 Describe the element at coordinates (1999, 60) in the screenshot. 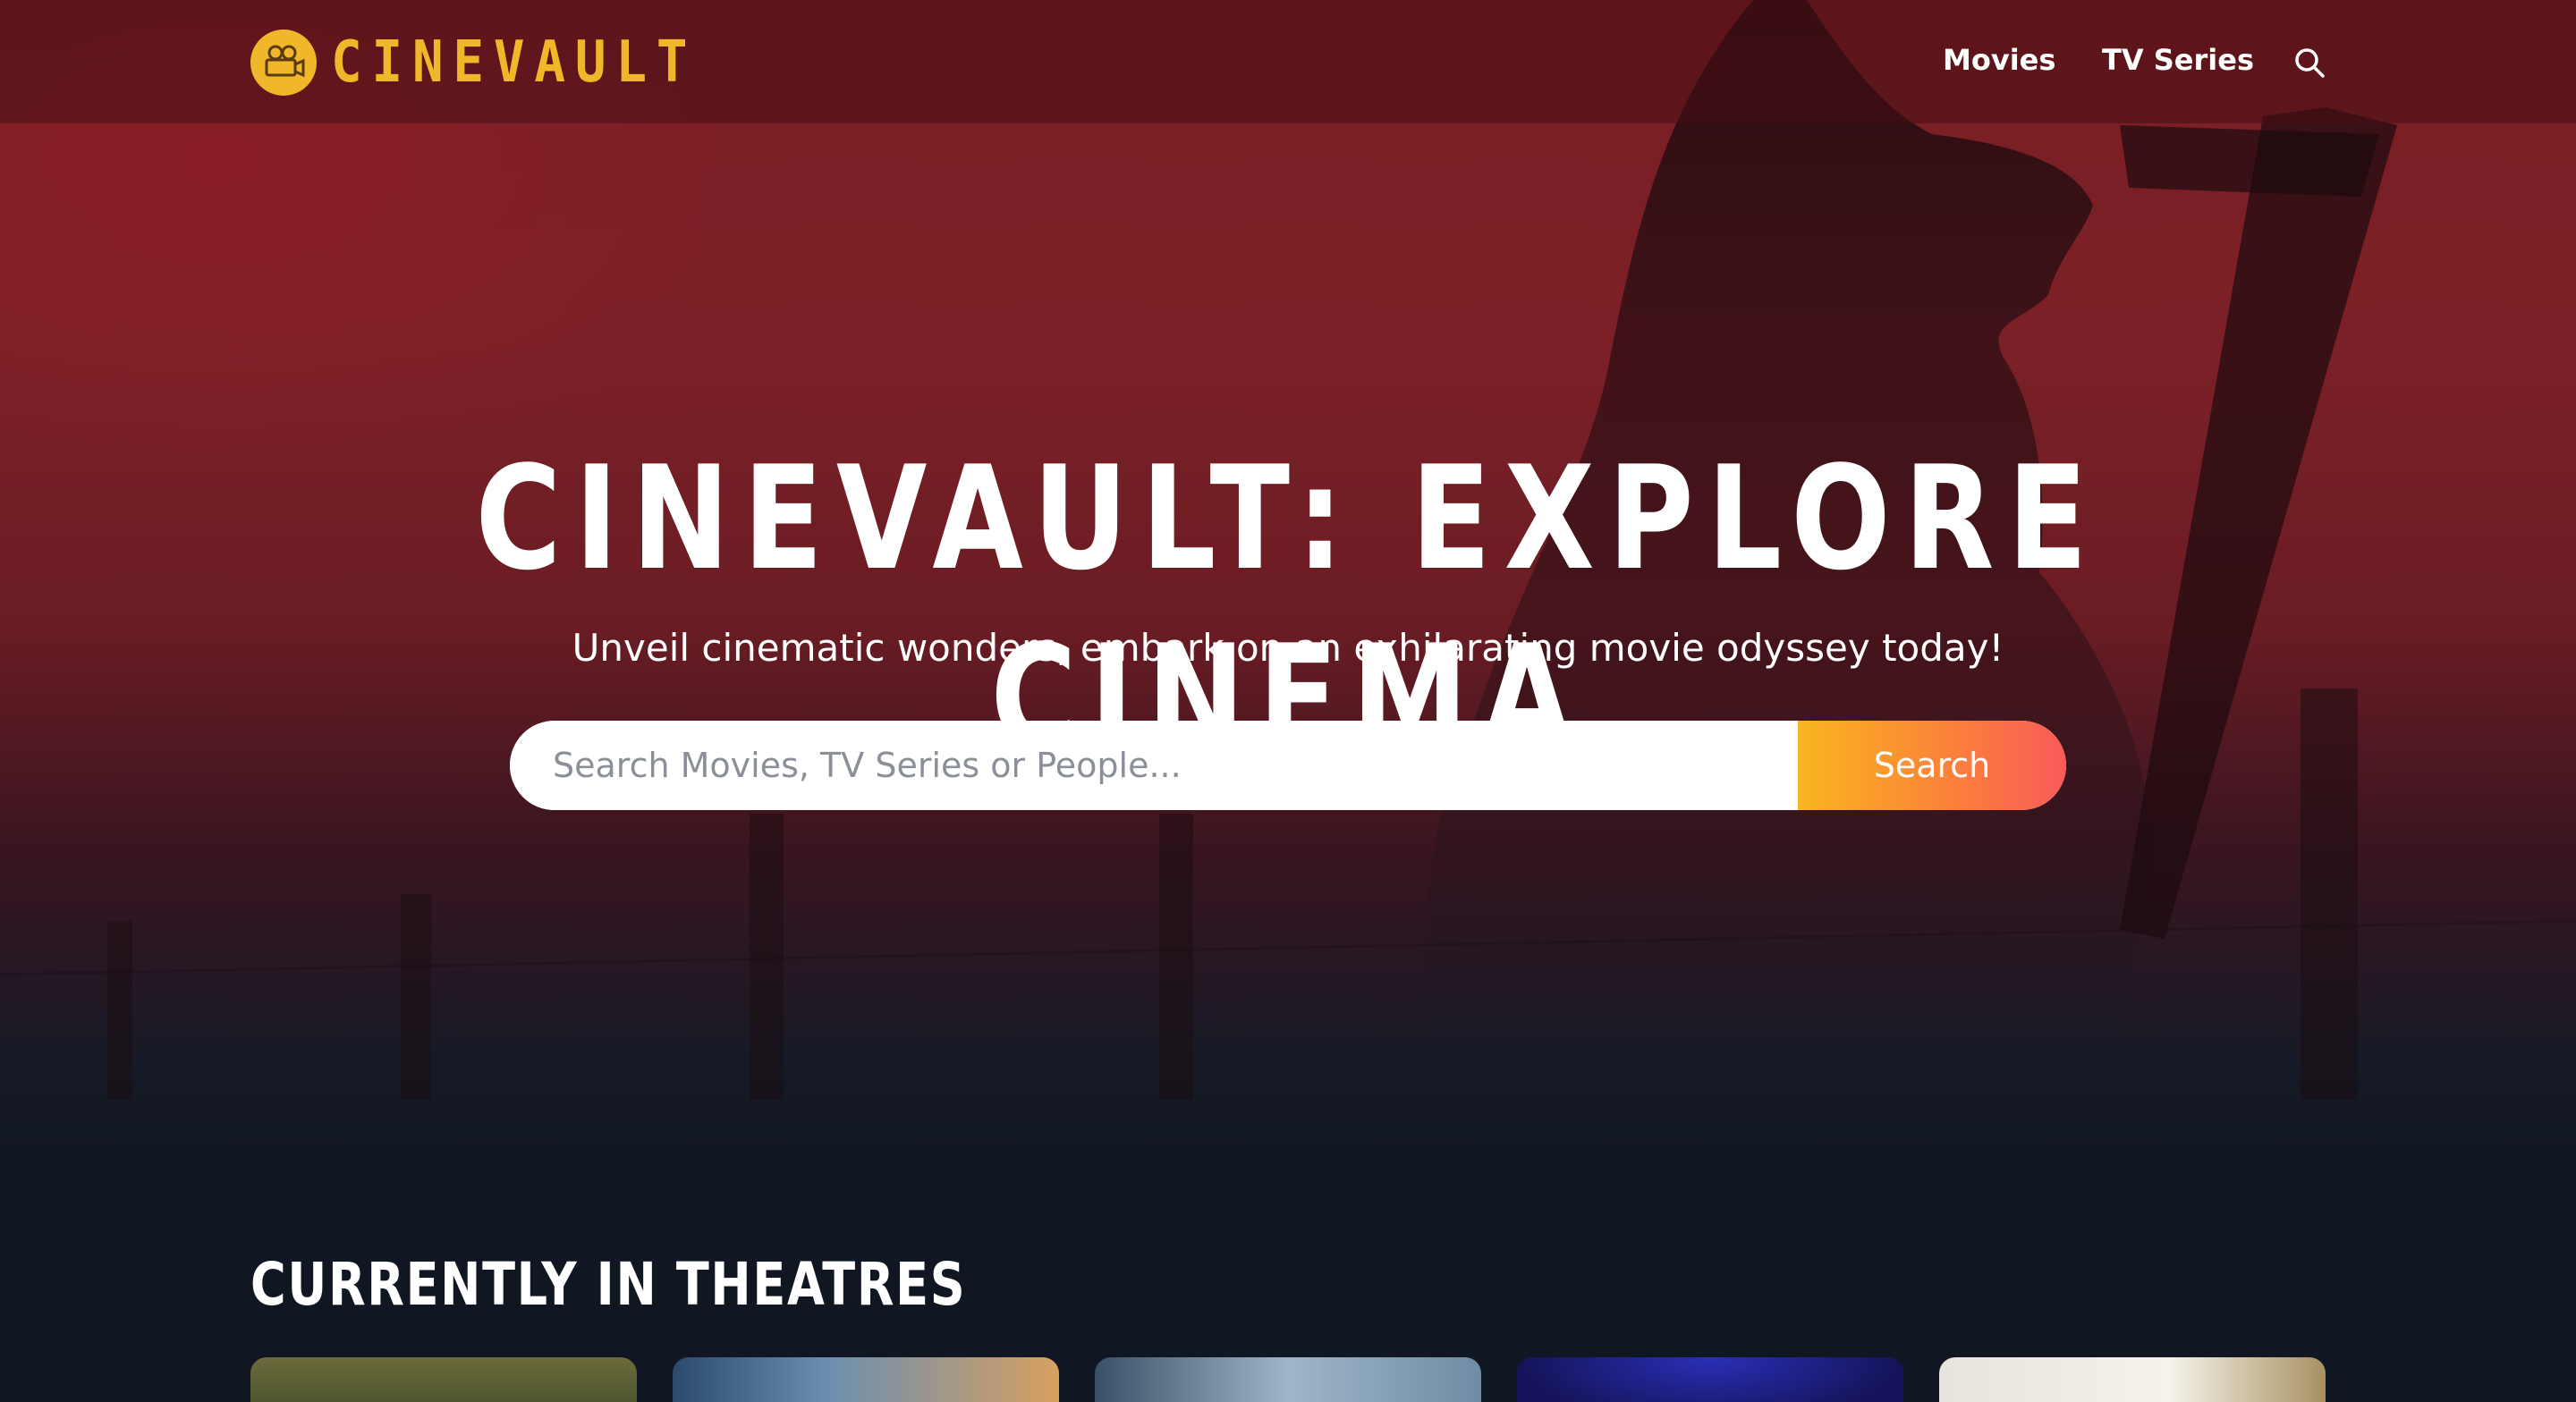

I see `nav-movies-link: Movies` at that location.